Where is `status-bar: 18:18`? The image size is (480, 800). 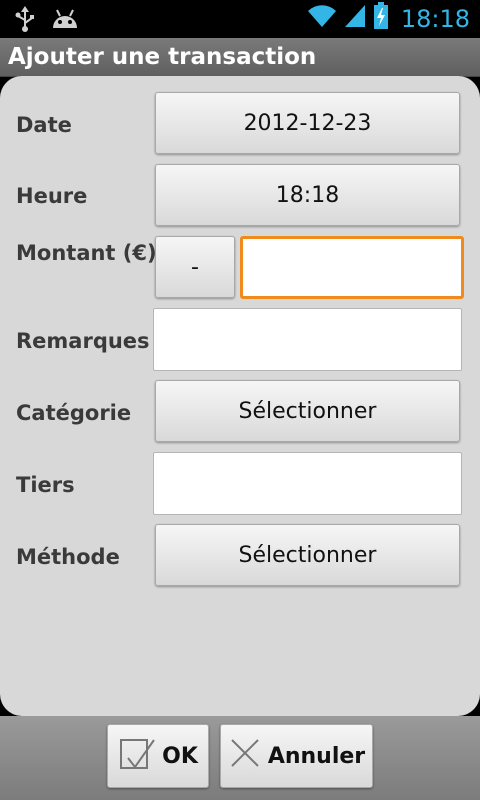 status-bar: 18:18 is located at coordinates (240, 19).